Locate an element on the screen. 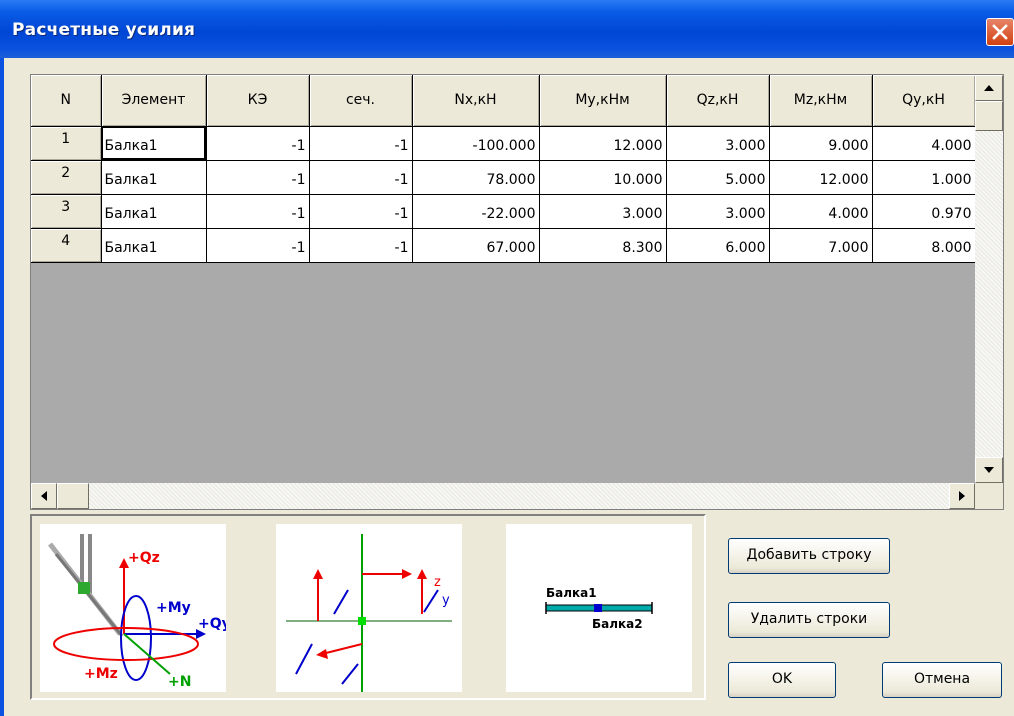  cell-qy: 8.000 is located at coordinates (924, 245).